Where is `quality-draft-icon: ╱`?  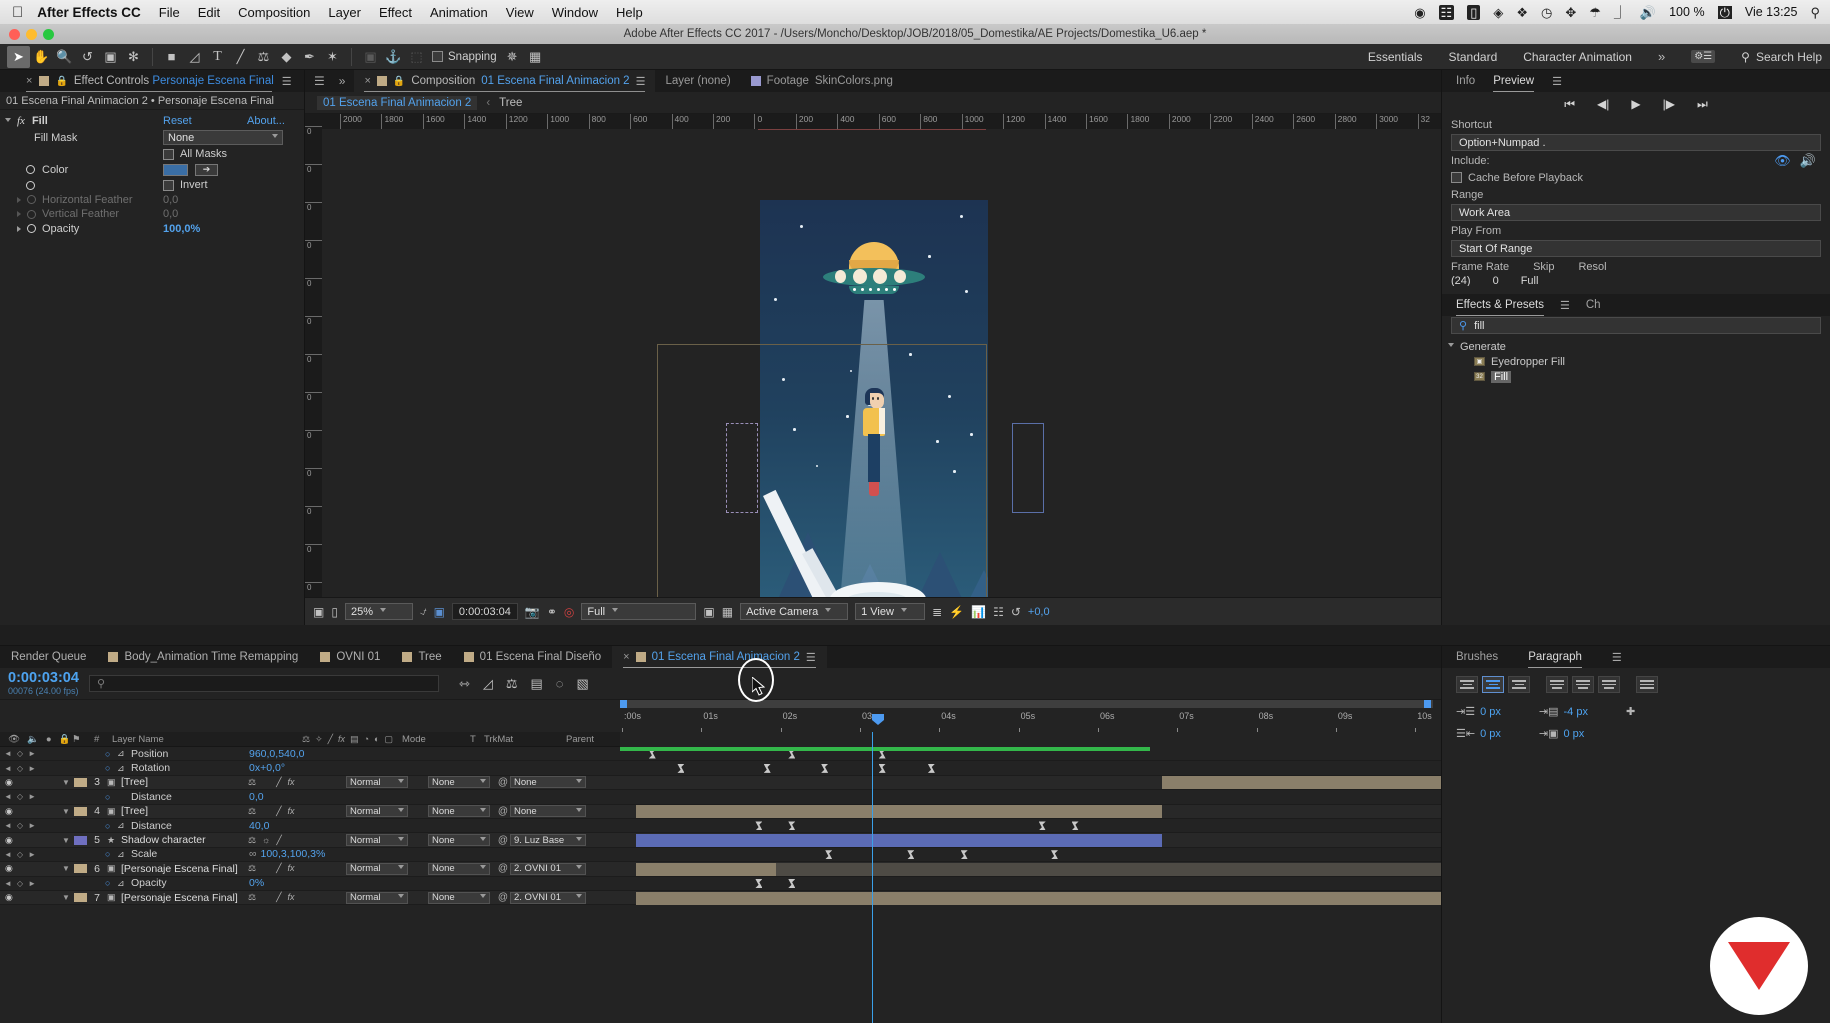
quality-draft-icon: ╱ is located at coordinates (278, 782).